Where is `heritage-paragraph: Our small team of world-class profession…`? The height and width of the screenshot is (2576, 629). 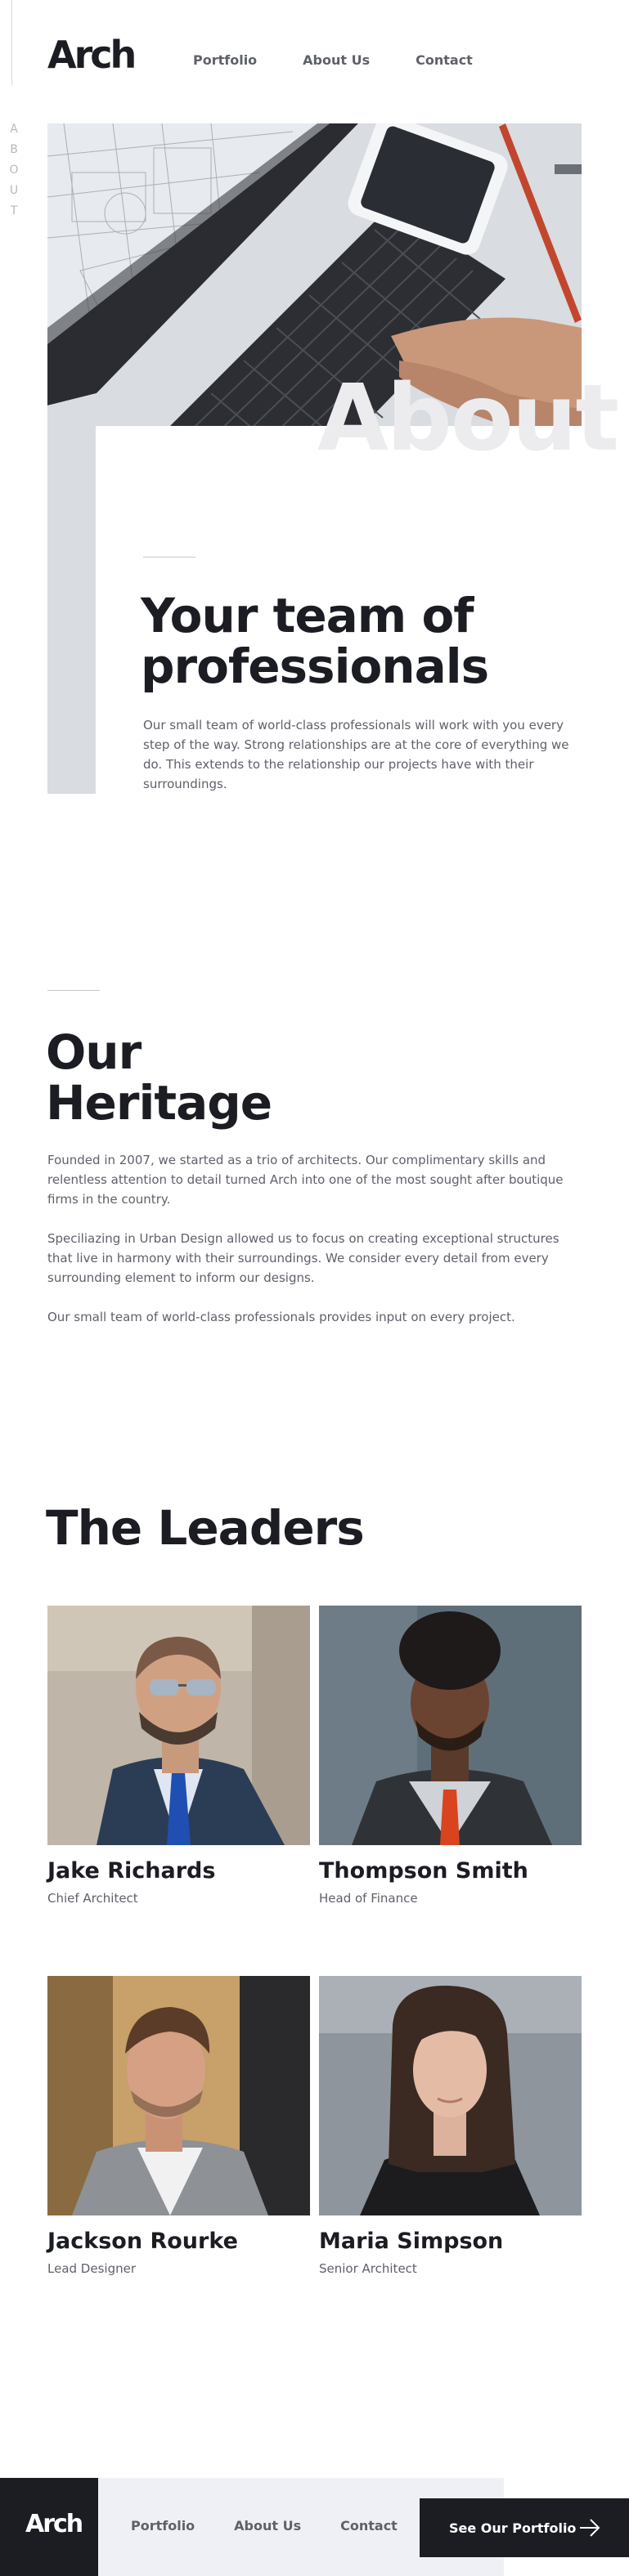 heritage-paragraph: Our small team of world-class profession… is located at coordinates (281, 1317).